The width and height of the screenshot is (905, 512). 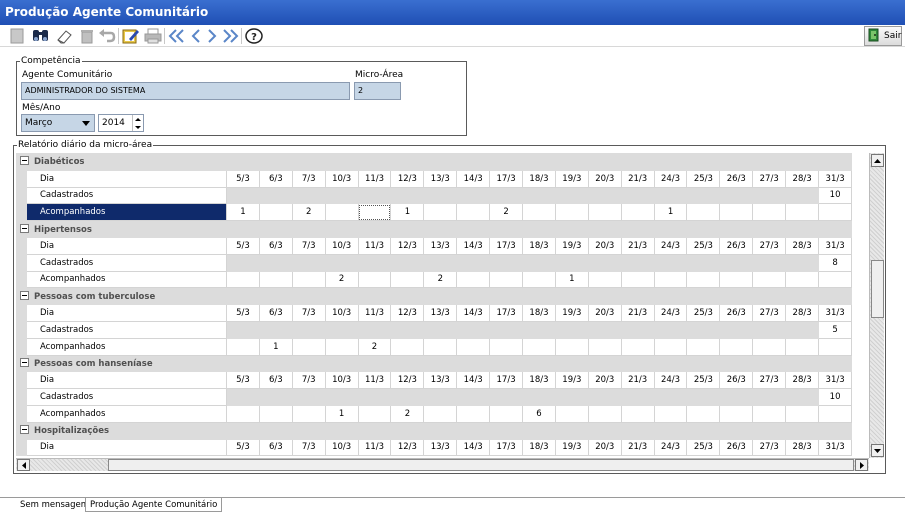 What do you see at coordinates (154, 505) in the screenshot?
I see `status-tab-current: Produção Agente Comunitário` at bounding box center [154, 505].